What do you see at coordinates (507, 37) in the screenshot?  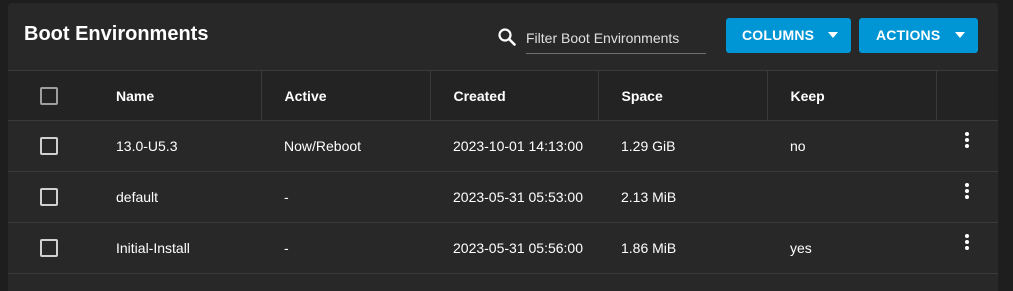 I see `search-icon` at bounding box center [507, 37].